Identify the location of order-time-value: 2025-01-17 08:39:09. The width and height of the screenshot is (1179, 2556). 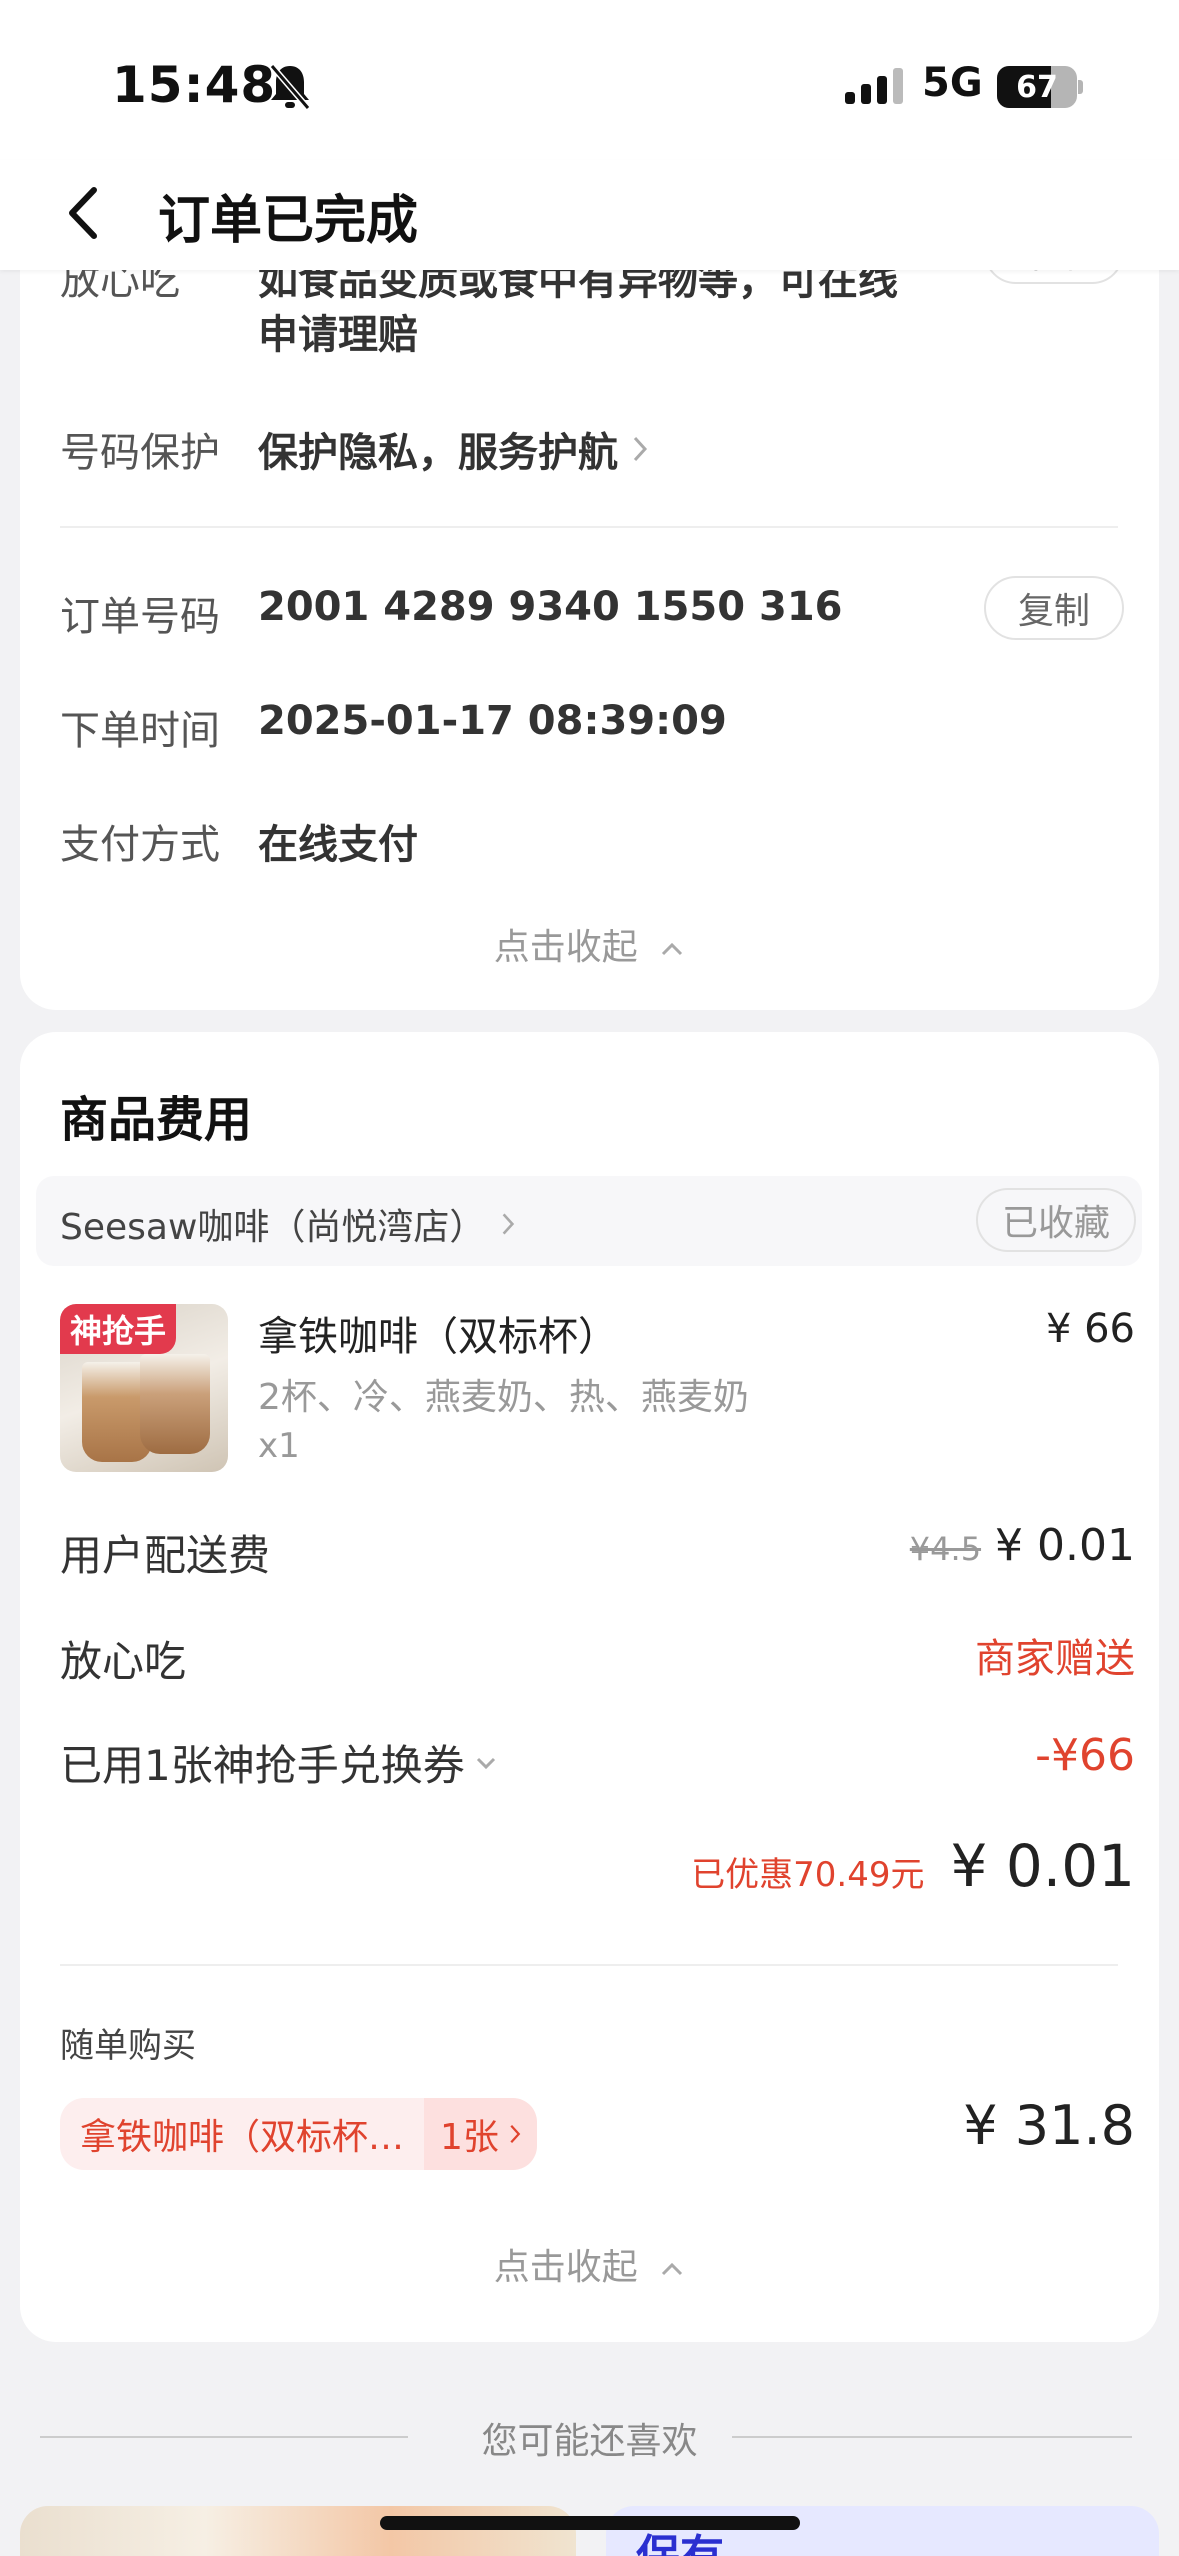
(492, 721).